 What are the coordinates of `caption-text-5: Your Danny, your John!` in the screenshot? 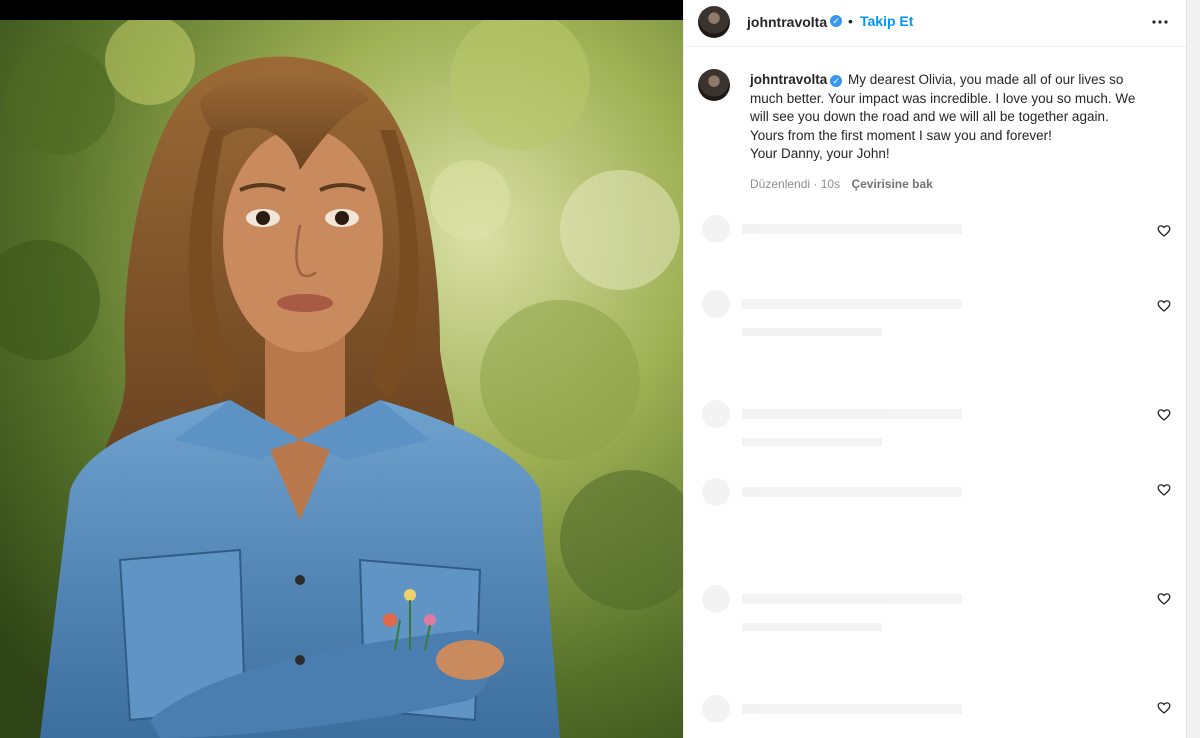 It's located at (820, 153).